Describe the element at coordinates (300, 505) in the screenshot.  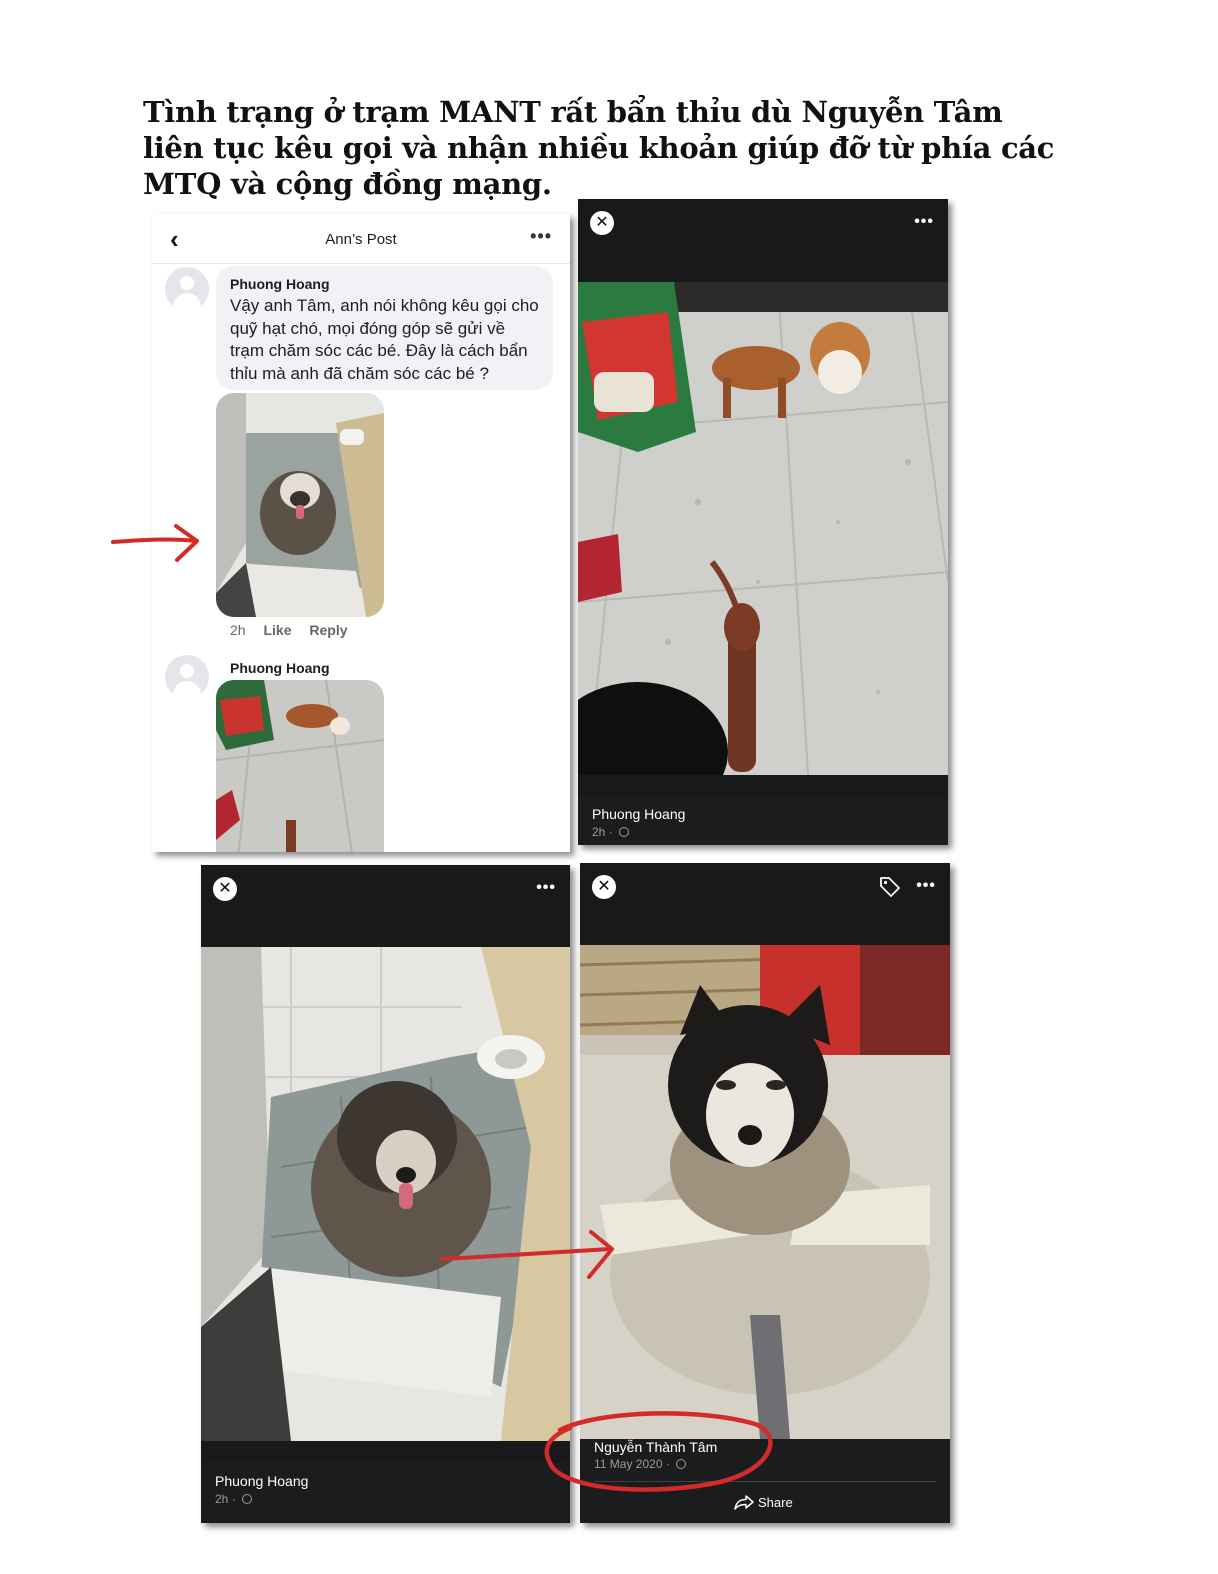
I see `comment-photo-dog-bathroom` at that location.